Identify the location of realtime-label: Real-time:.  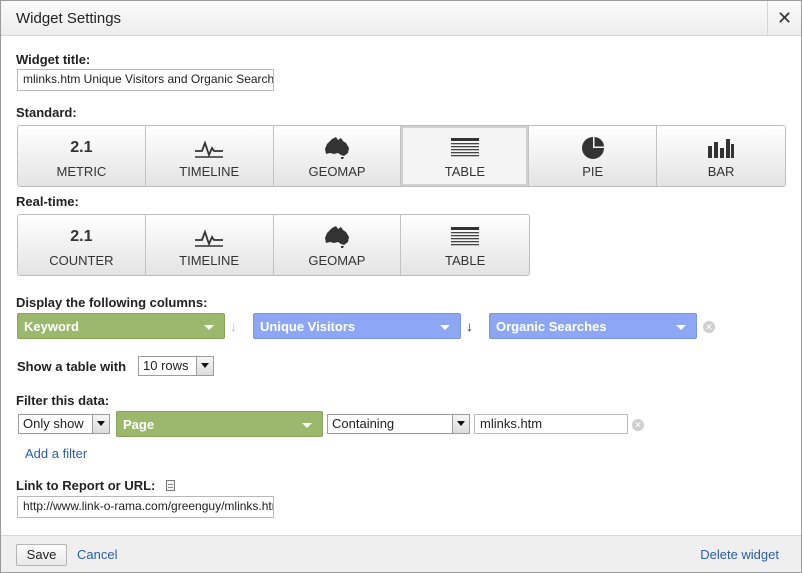
(47, 201).